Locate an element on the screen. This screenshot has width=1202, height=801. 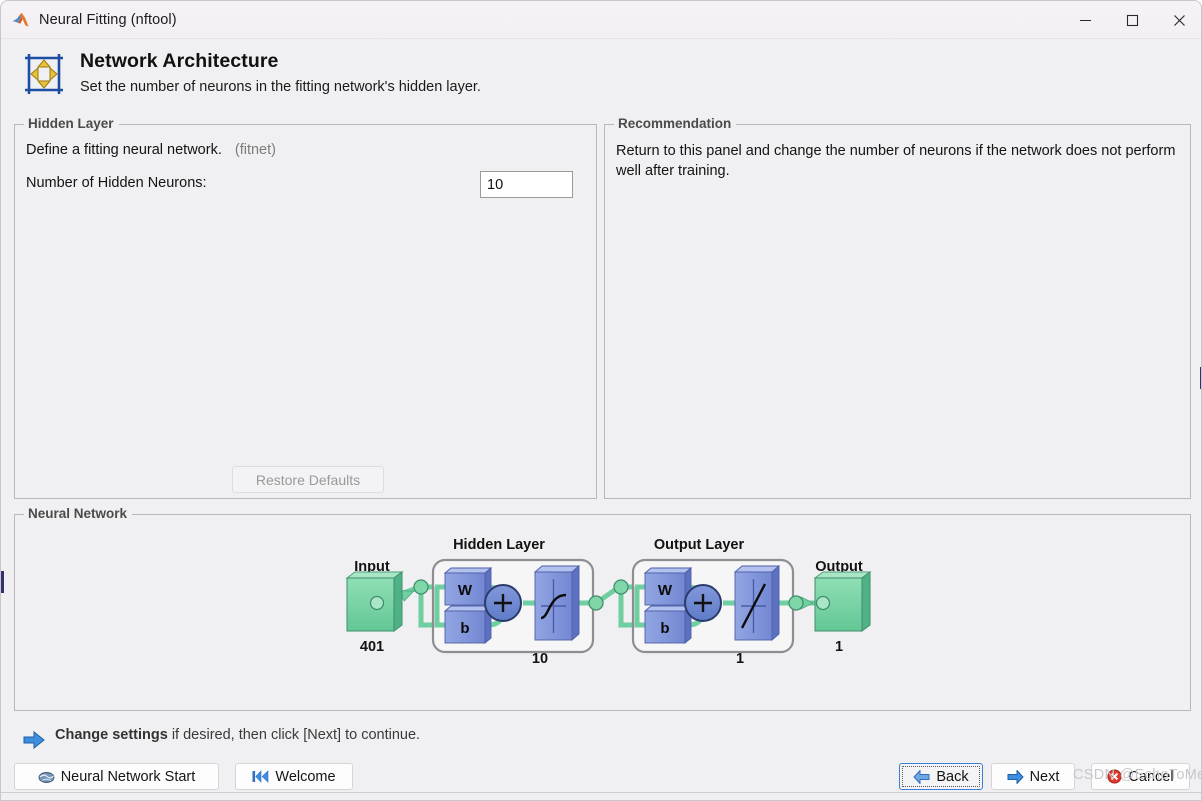
define-network-text: Define a fitting neural network. is located at coordinates (124, 150).